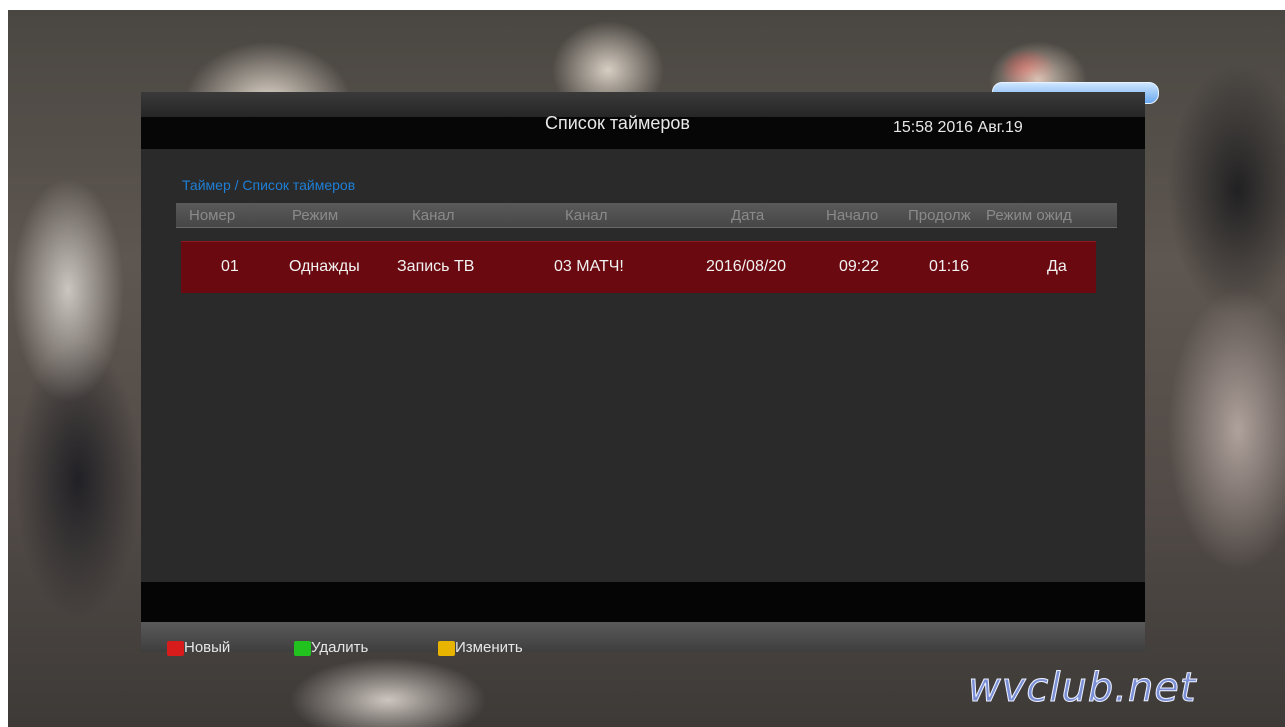 The width and height of the screenshot is (1285, 727). What do you see at coordinates (324, 266) in the screenshot?
I see `cell-mode: Однажды` at bounding box center [324, 266].